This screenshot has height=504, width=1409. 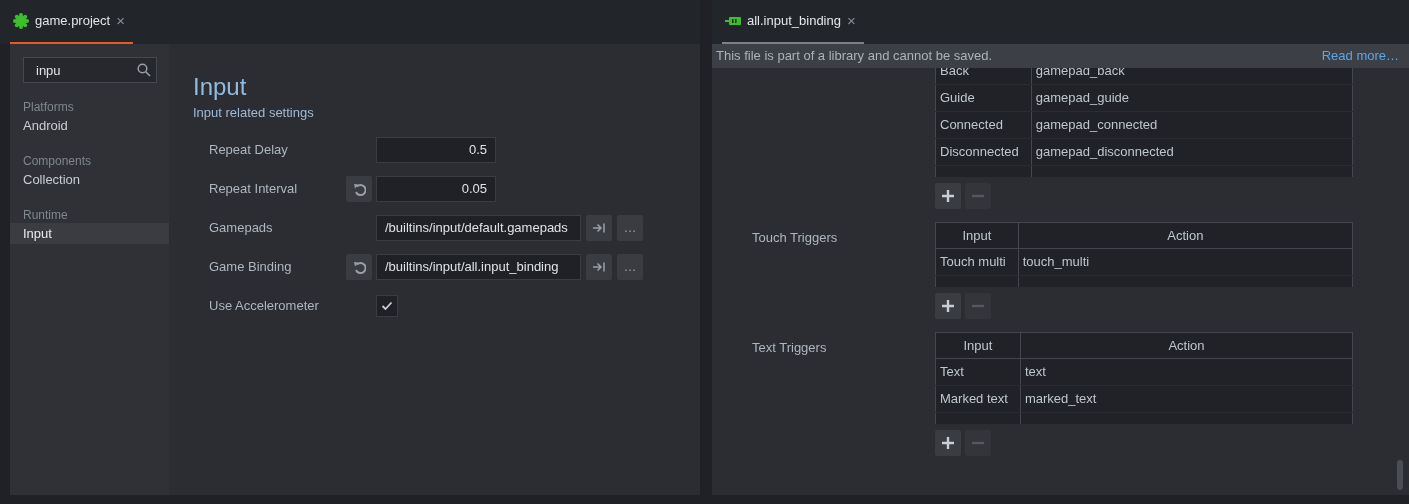 I want to click on check-icon, so click(x=387, y=305).